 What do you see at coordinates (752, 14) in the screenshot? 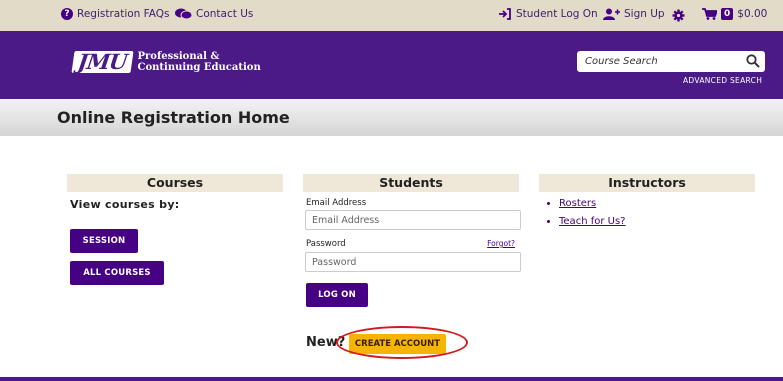
I see `cart-total: $0.00` at bounding box center [752, 14].